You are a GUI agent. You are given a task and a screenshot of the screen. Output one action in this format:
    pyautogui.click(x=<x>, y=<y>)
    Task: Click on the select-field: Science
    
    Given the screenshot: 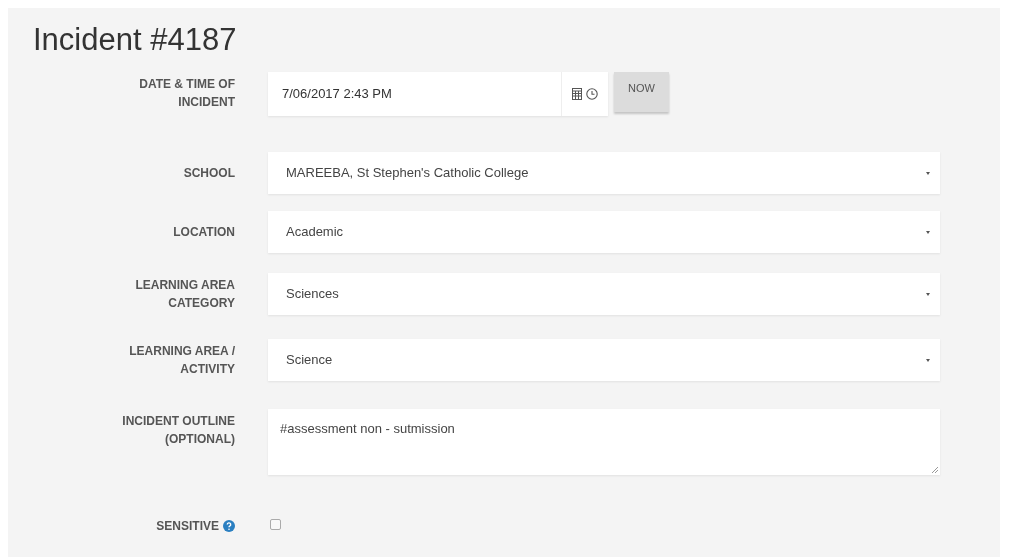 What is the action you would take?
    pyautogui.click(x=604, y=360)
    